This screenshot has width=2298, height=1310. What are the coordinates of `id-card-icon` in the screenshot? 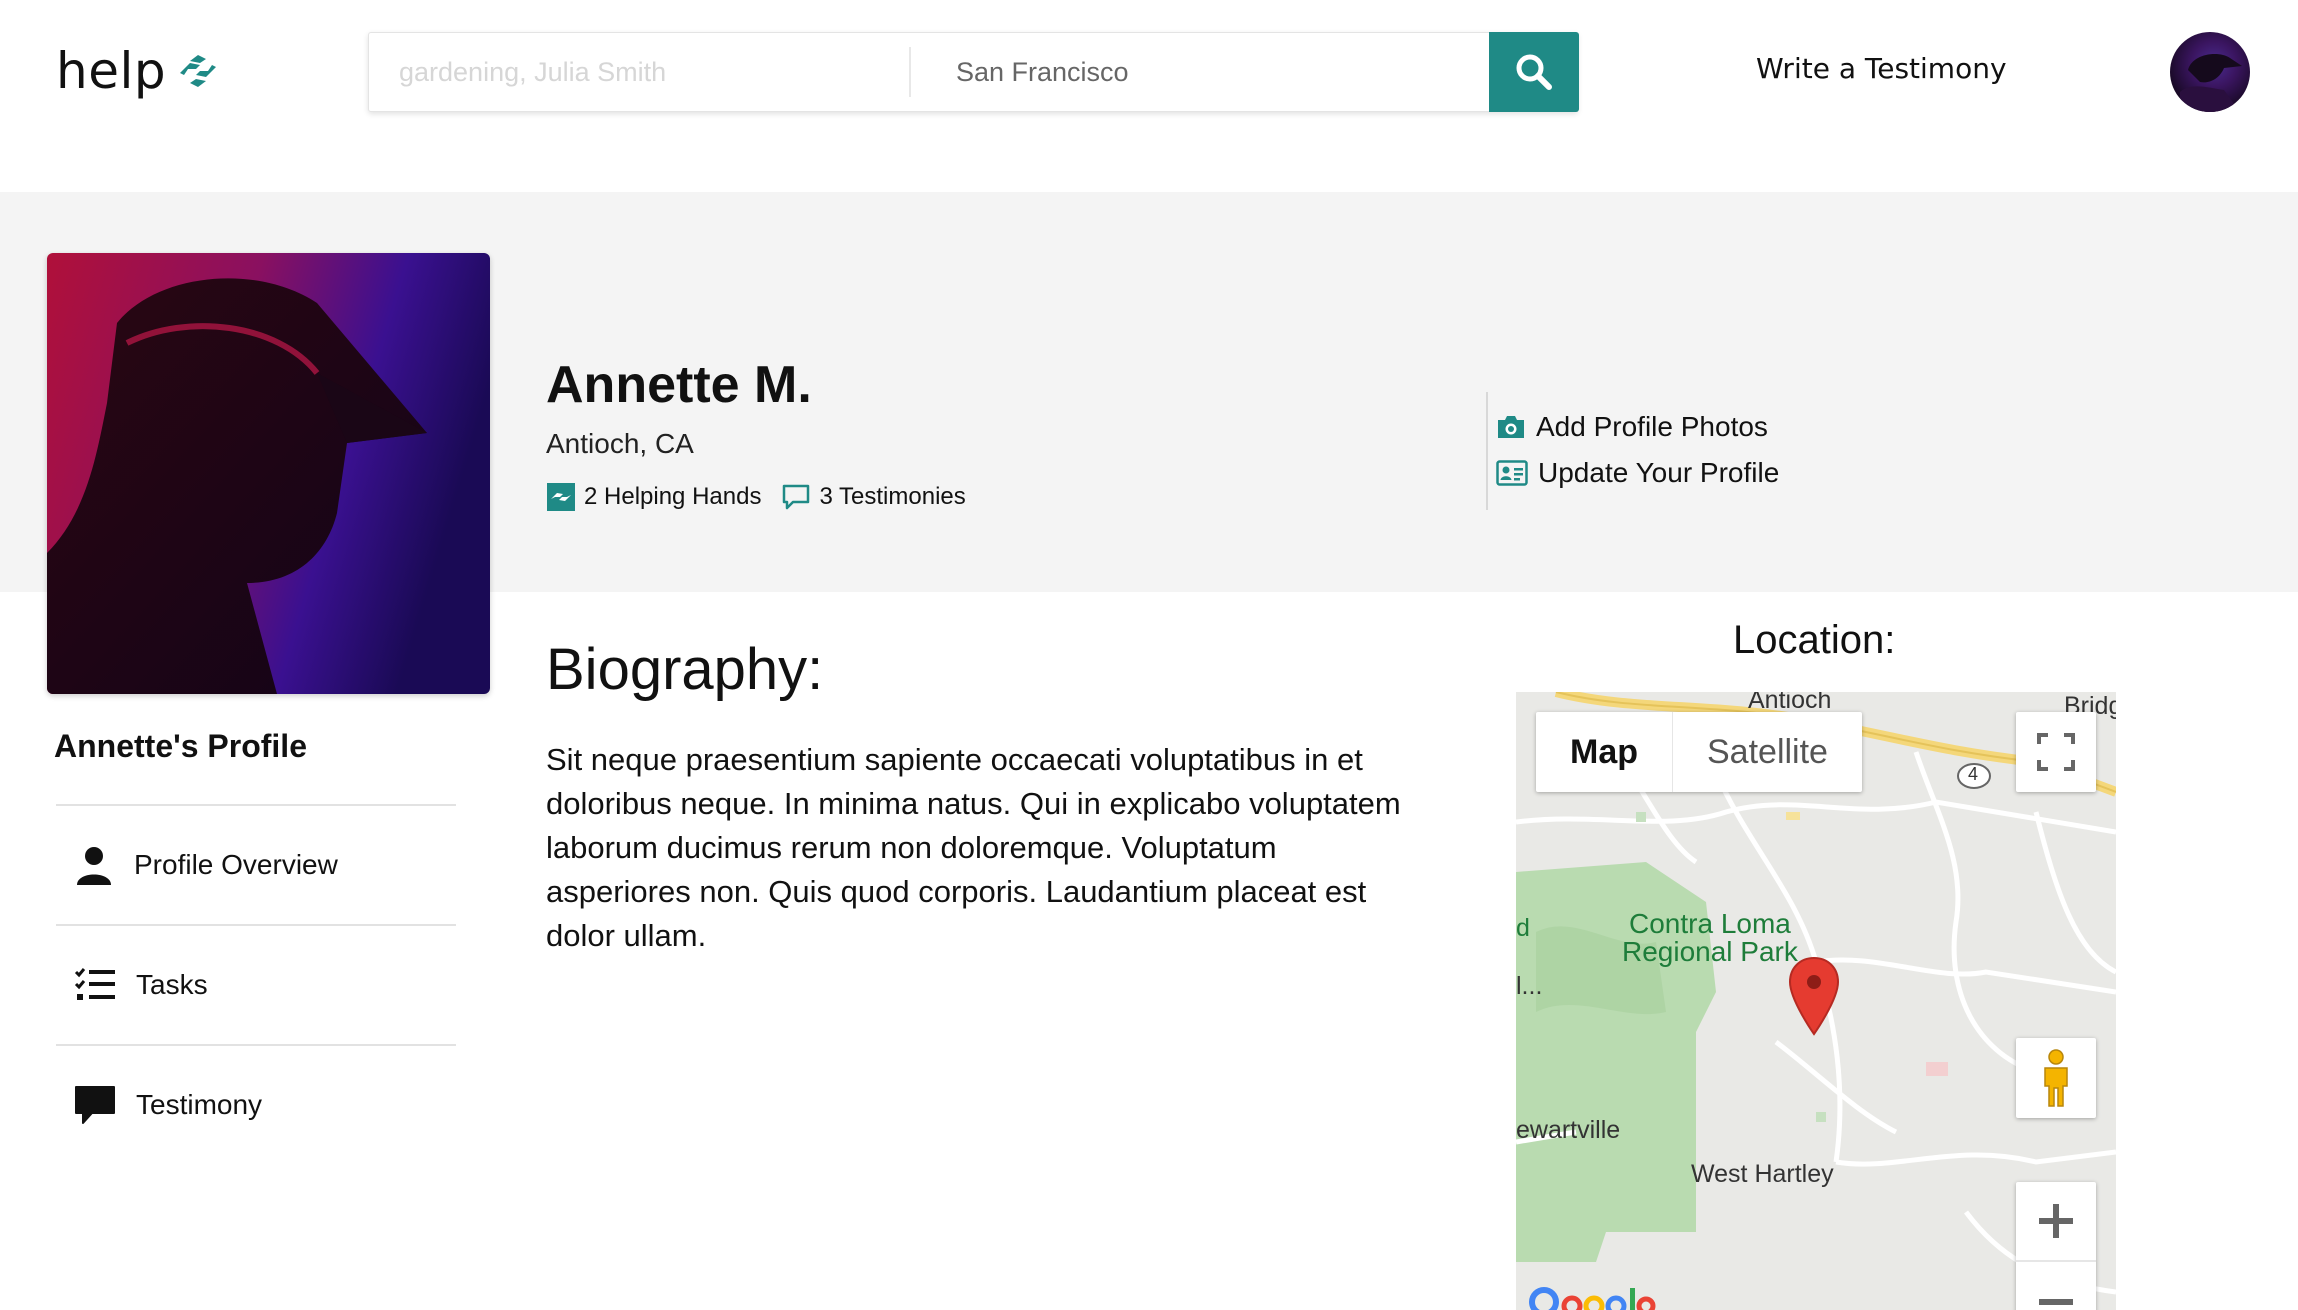 It's located at (1512, 473).